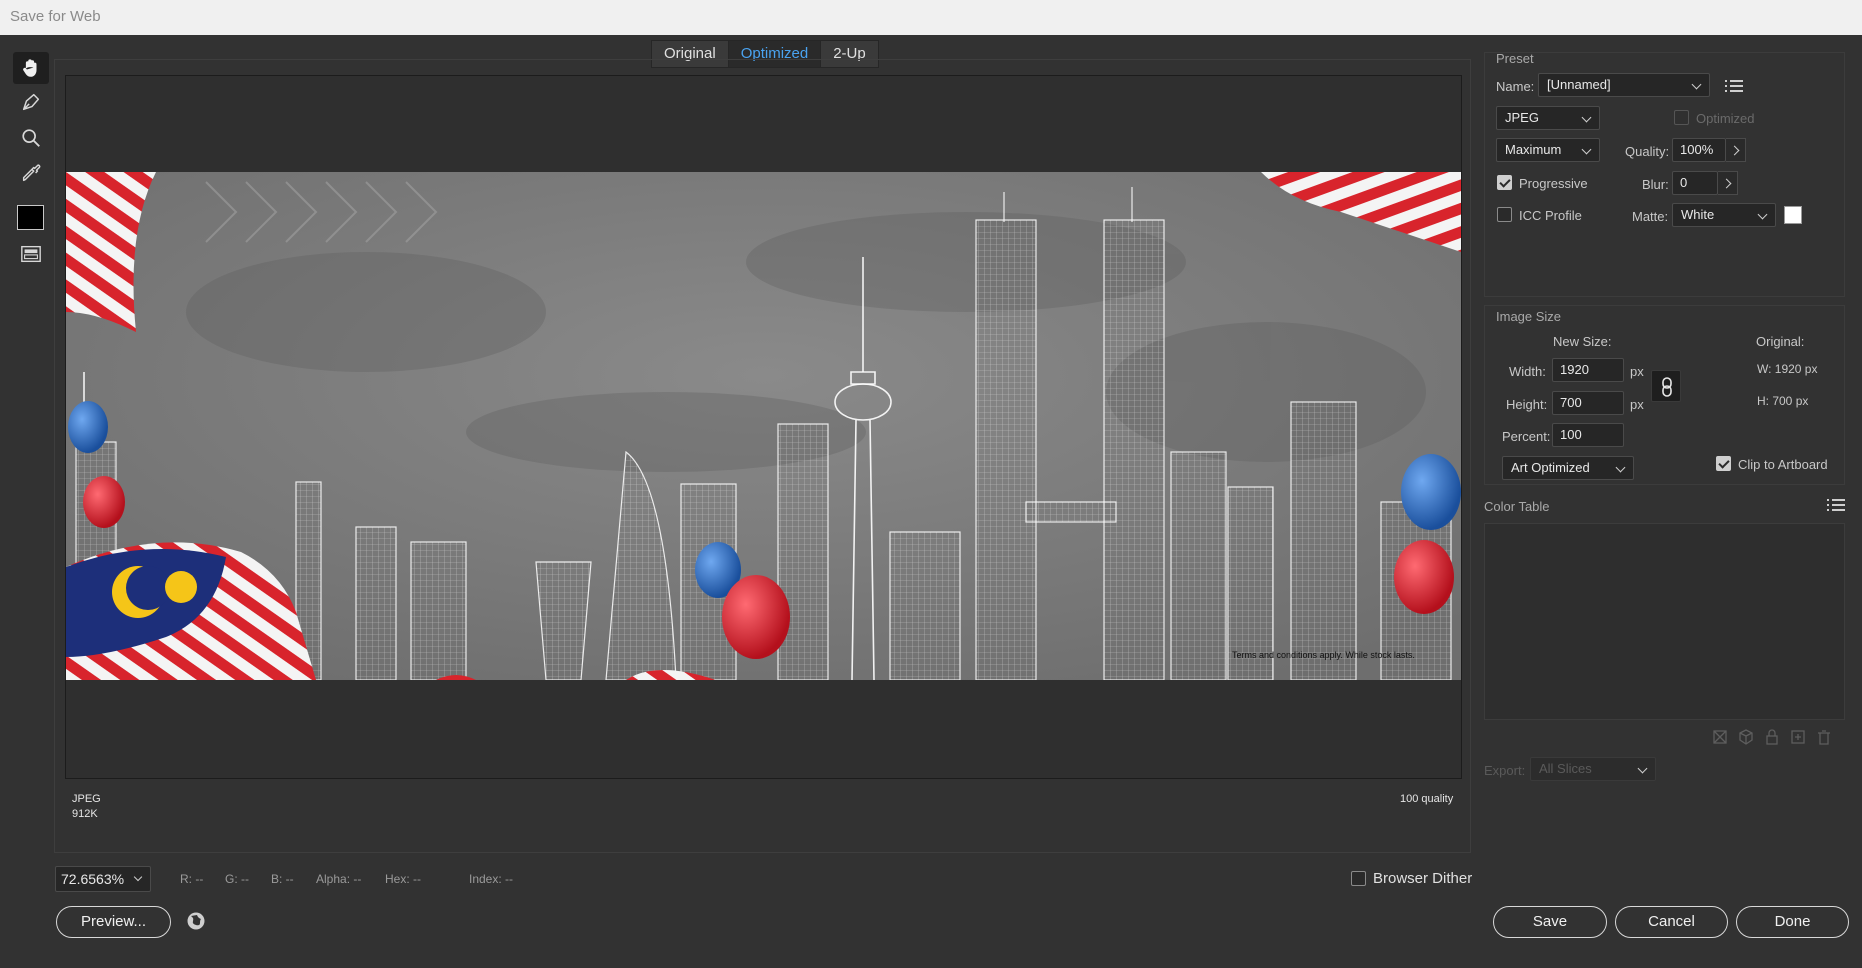 Image resolution: width=1862 pixels, height=968 pixels. Describe the element at coordinates (491, 879) in the screenshot. I see `readout-index: Index: --` at that location.